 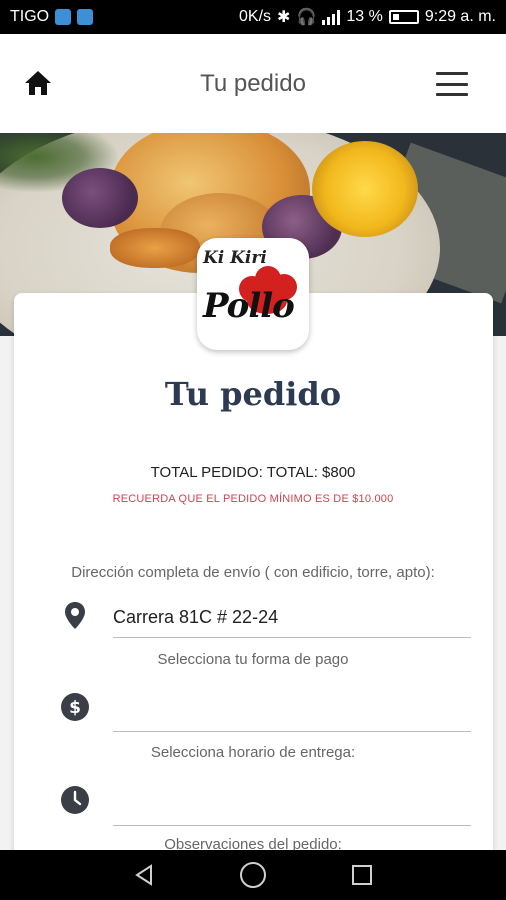 I want to click on order-total: TOTAL PEDIDO: TOTAL: $800, so click(x=253, y=472).